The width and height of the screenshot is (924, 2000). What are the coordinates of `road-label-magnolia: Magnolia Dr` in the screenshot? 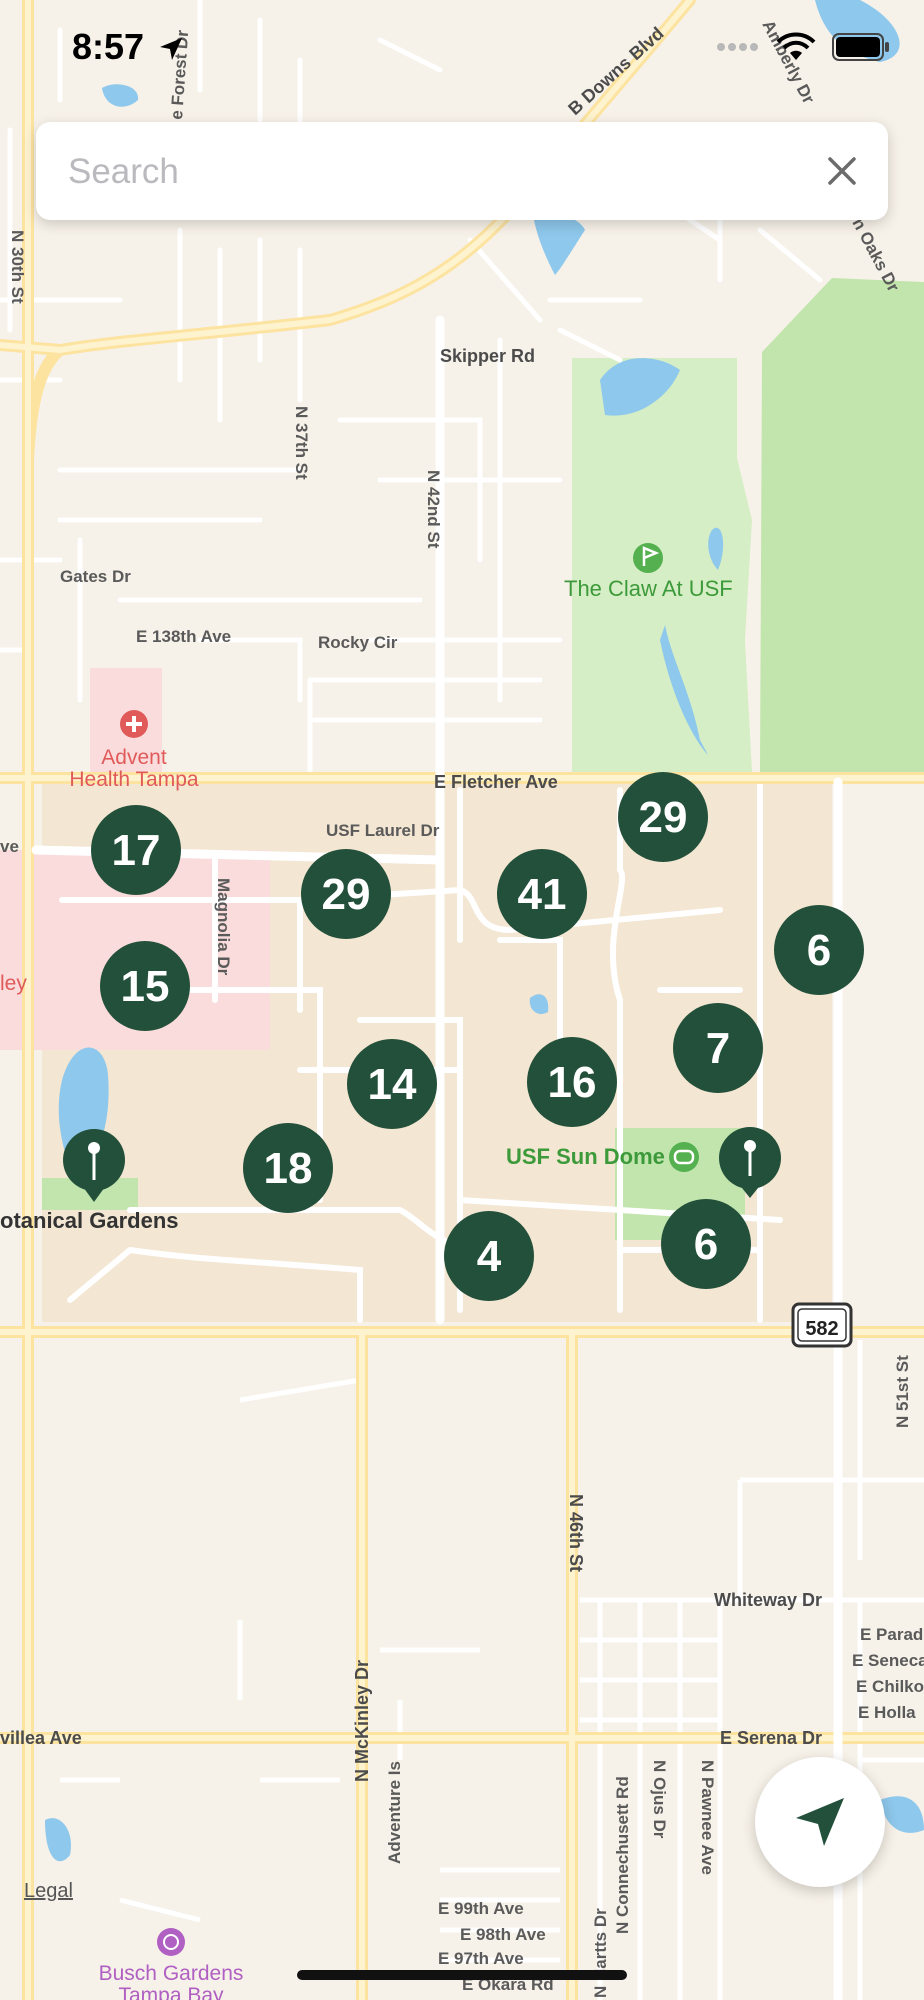 It's located at (223, 927).